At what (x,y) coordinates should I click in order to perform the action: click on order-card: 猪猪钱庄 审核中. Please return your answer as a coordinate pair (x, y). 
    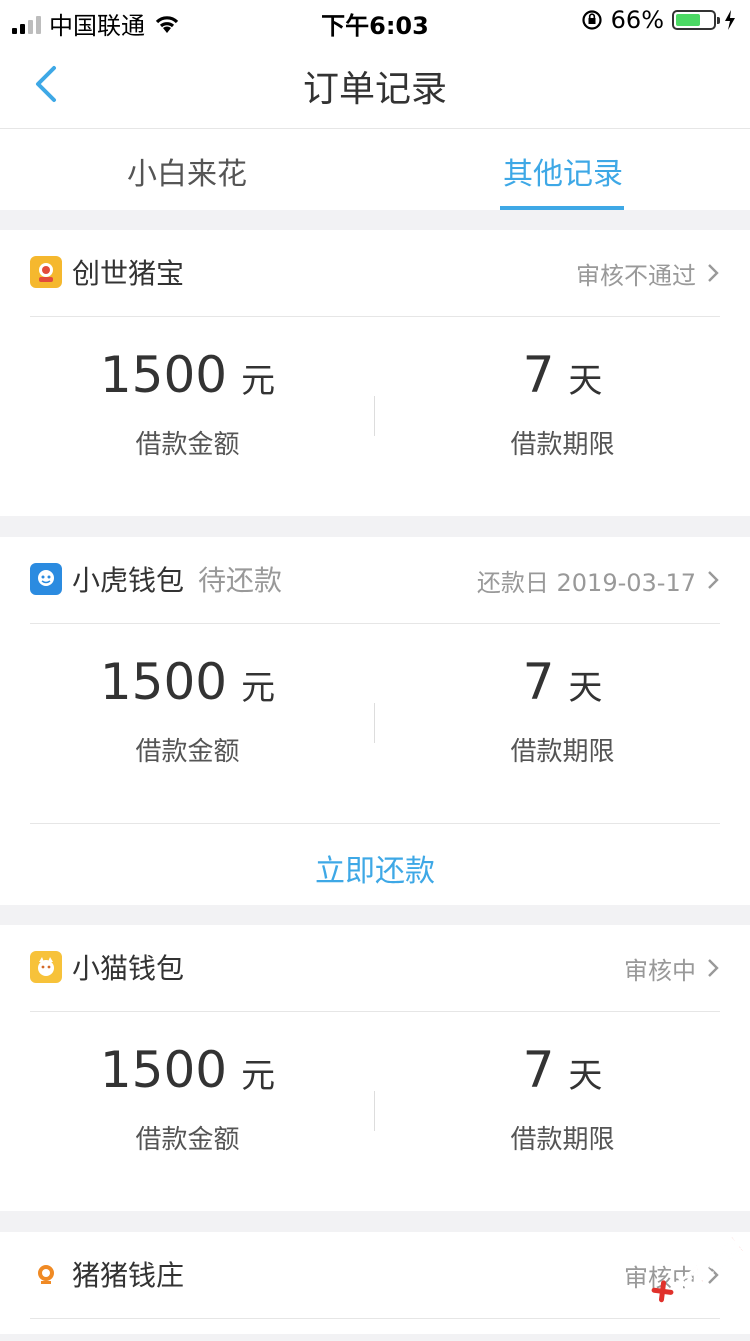
    Looking at the image, I should click on (375, 1283).